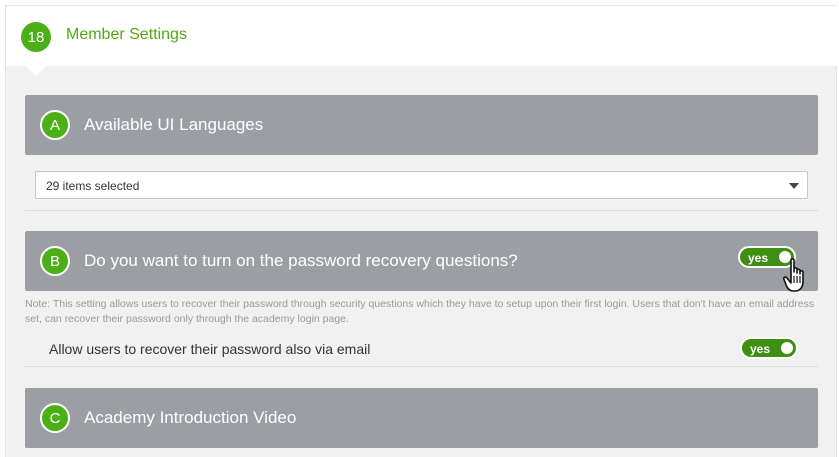 Image resolution: width=839 pixels, height=457 pixels. I want to click on email-recovery-toggle: yes, so click(769, 348).